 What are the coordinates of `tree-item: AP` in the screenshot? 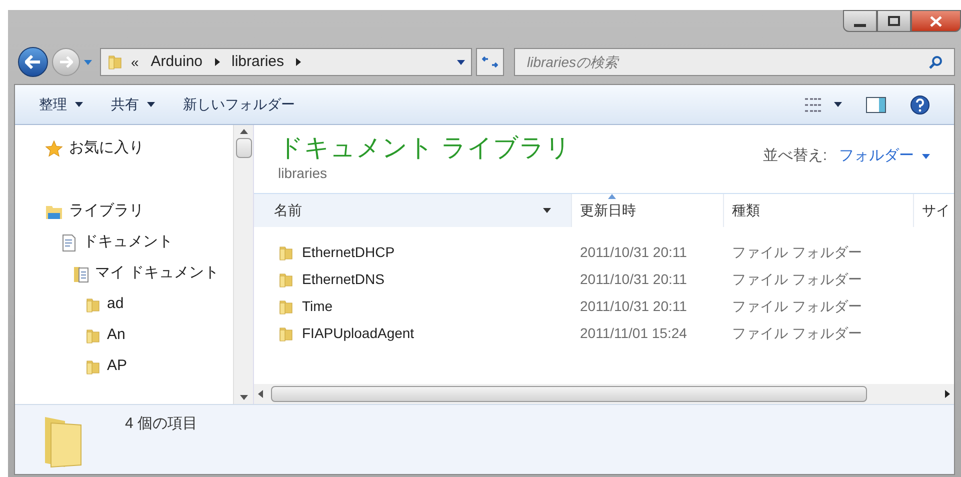 It's located at (124, 366).